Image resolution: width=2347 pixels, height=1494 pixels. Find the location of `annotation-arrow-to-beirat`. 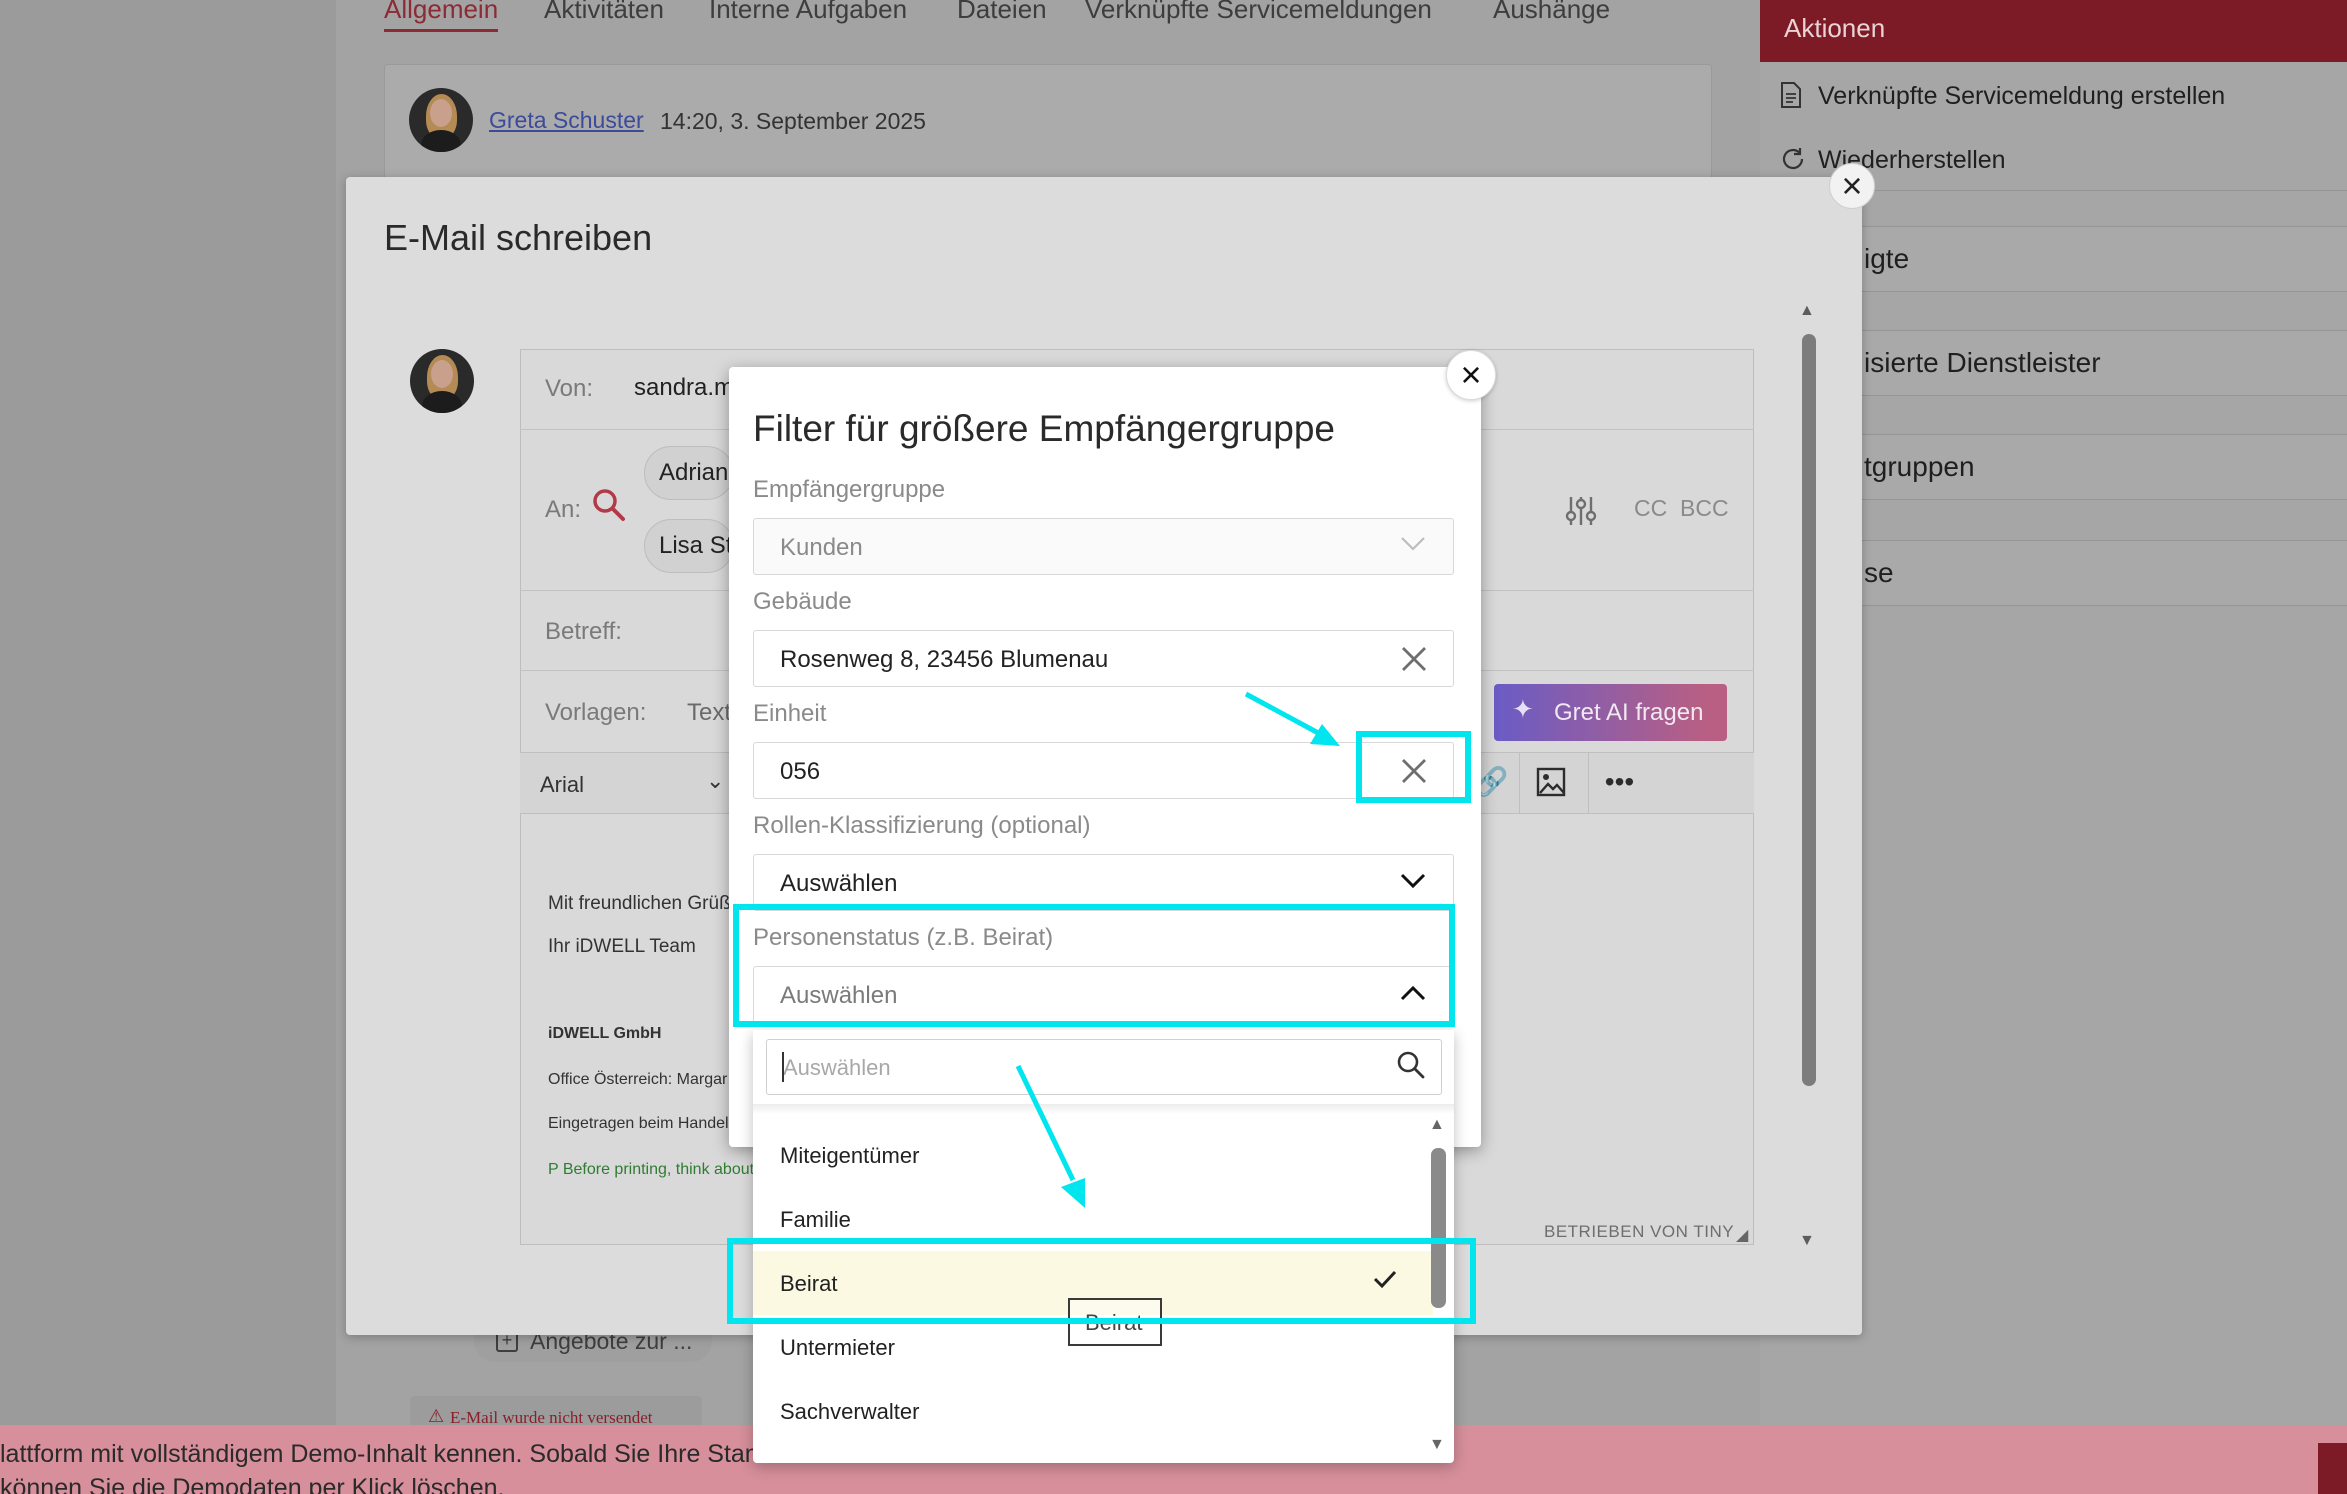

annotation-arrow-to-beirat is located at coordinates (1050, 1136).